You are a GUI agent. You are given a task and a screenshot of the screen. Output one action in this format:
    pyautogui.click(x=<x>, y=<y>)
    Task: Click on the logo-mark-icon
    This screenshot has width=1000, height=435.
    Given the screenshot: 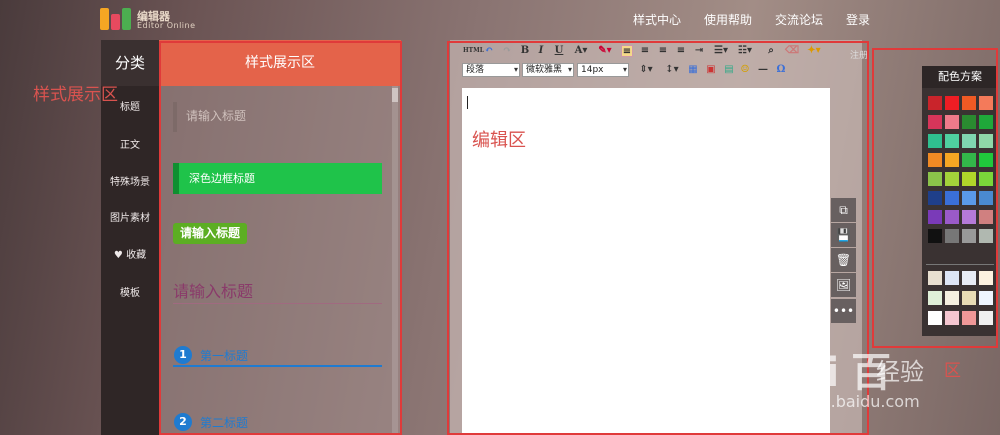 What is the action you would take?
    pyautogui.click(x=116, y=19)
    